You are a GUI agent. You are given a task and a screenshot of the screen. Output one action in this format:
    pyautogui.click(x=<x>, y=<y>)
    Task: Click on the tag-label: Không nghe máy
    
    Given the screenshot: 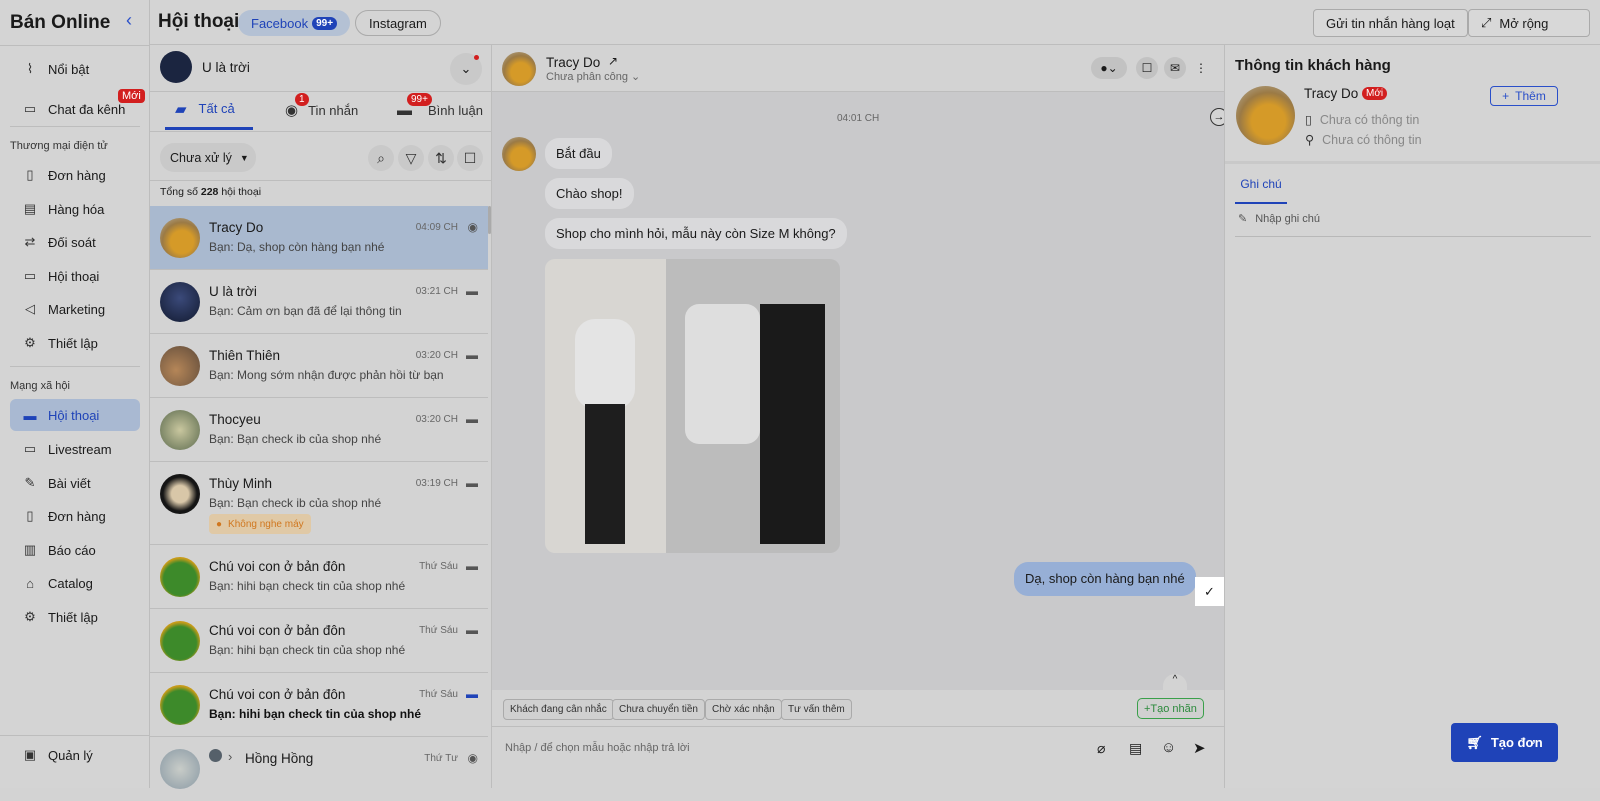 What is the action you would take?
    pyautogui.click(x=266, y=524)
    